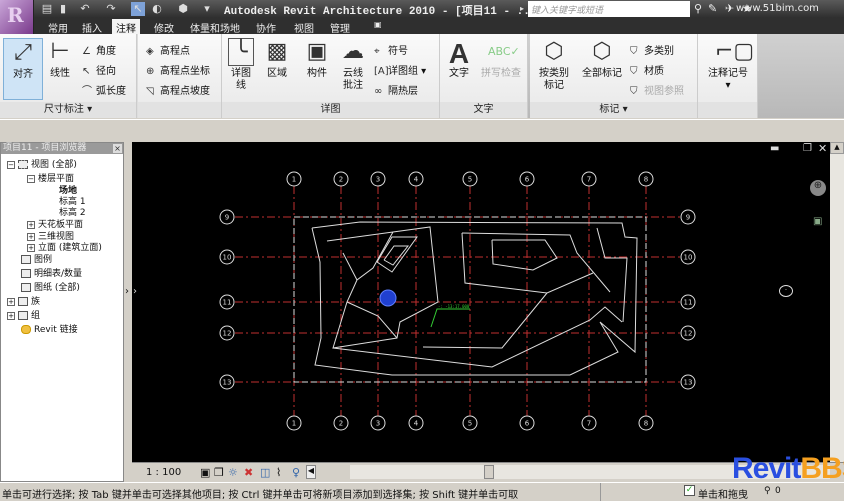 The width and height of the screenshot is (844, 501). I want to click on drag-checkbox: ✓, so click(689, 490).